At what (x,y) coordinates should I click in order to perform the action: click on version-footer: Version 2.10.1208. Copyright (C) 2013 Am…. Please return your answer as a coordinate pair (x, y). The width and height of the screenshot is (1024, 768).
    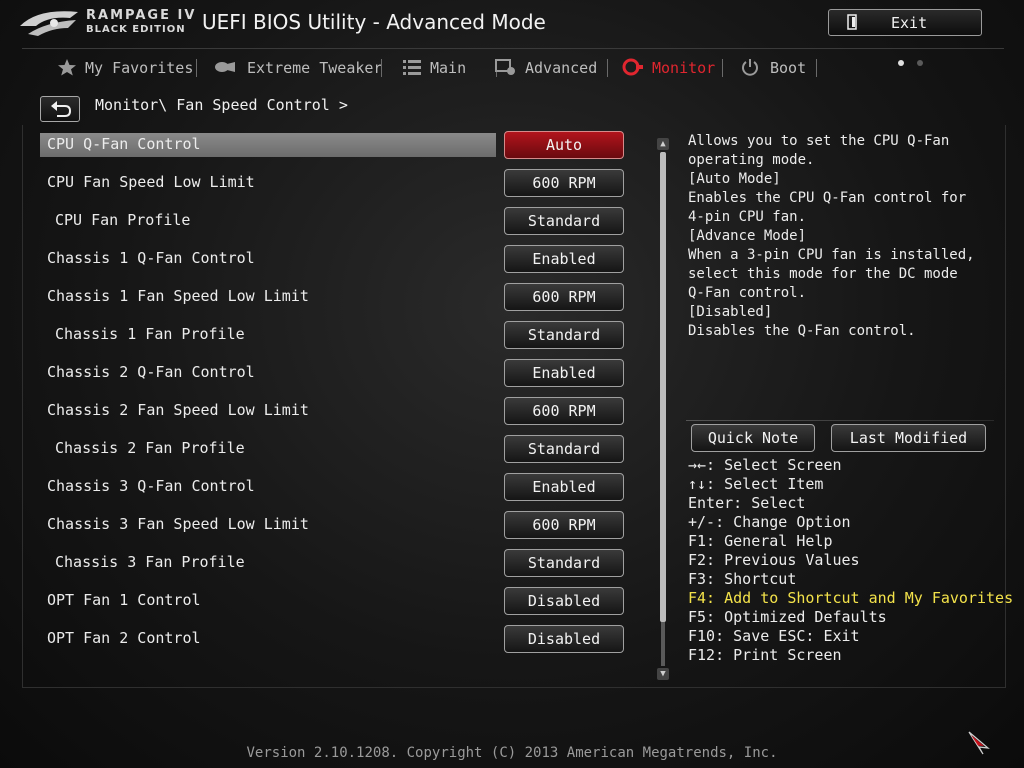
    Looking at the image, I should click on (512, 753).